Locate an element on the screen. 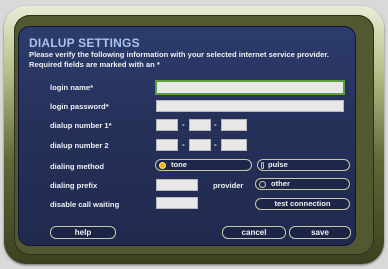 The width and height of the screenshot is (388, 269). dialup-number-2-label: dialup number 2 is located at coordinates (79, 145).